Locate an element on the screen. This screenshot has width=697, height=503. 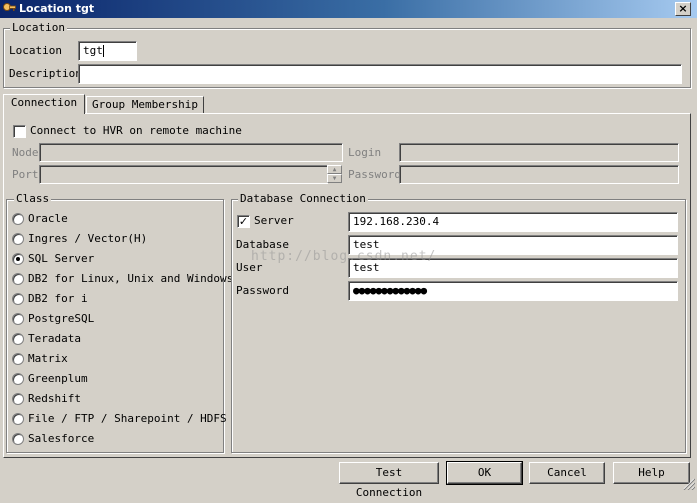
login-input is located at coordinates (539, 152).